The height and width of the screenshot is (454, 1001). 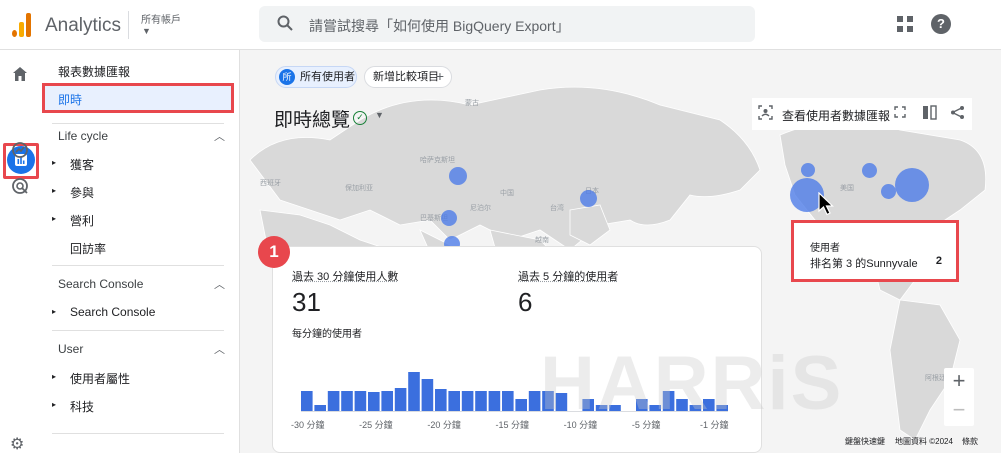 What do you see at coordinates (444, 424) in the screenshot?
I see `x-tick-label: -20 分鐘` at bounding box center [444, 424].